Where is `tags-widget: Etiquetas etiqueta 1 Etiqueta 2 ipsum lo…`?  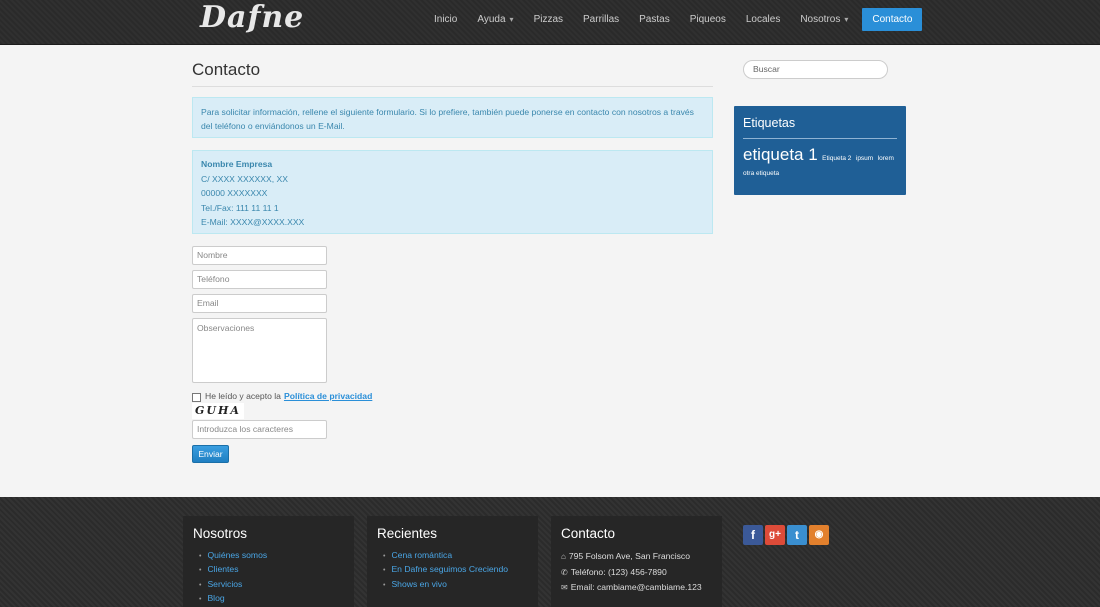
tags-widget: Etiquetas etiqueta 1 Etiqueta 2 ipsum lo… is located at coordinates (820, 150).